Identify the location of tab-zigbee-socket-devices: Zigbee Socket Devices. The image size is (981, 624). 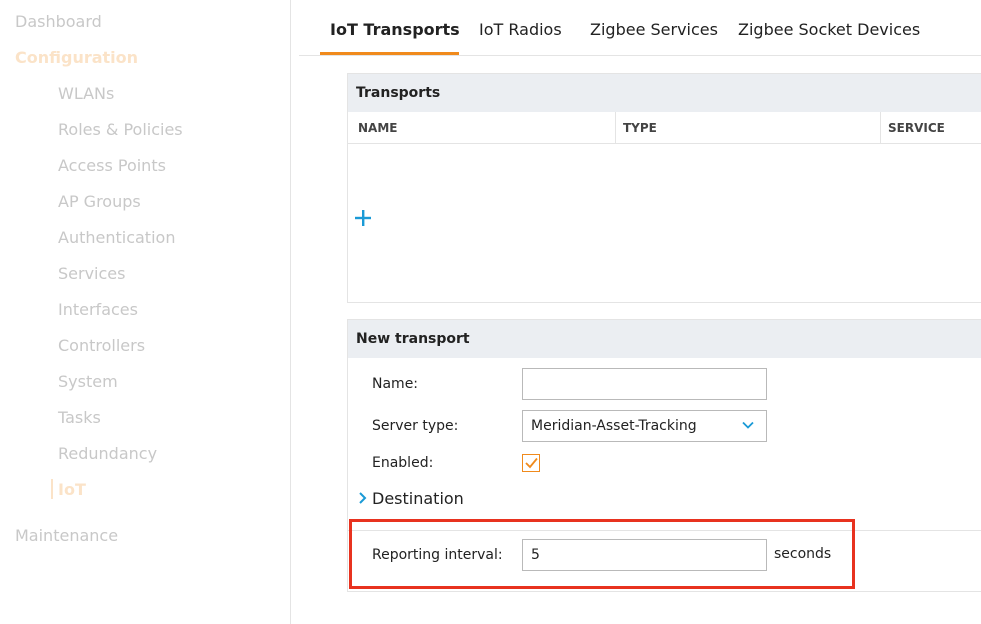
(829, 29).